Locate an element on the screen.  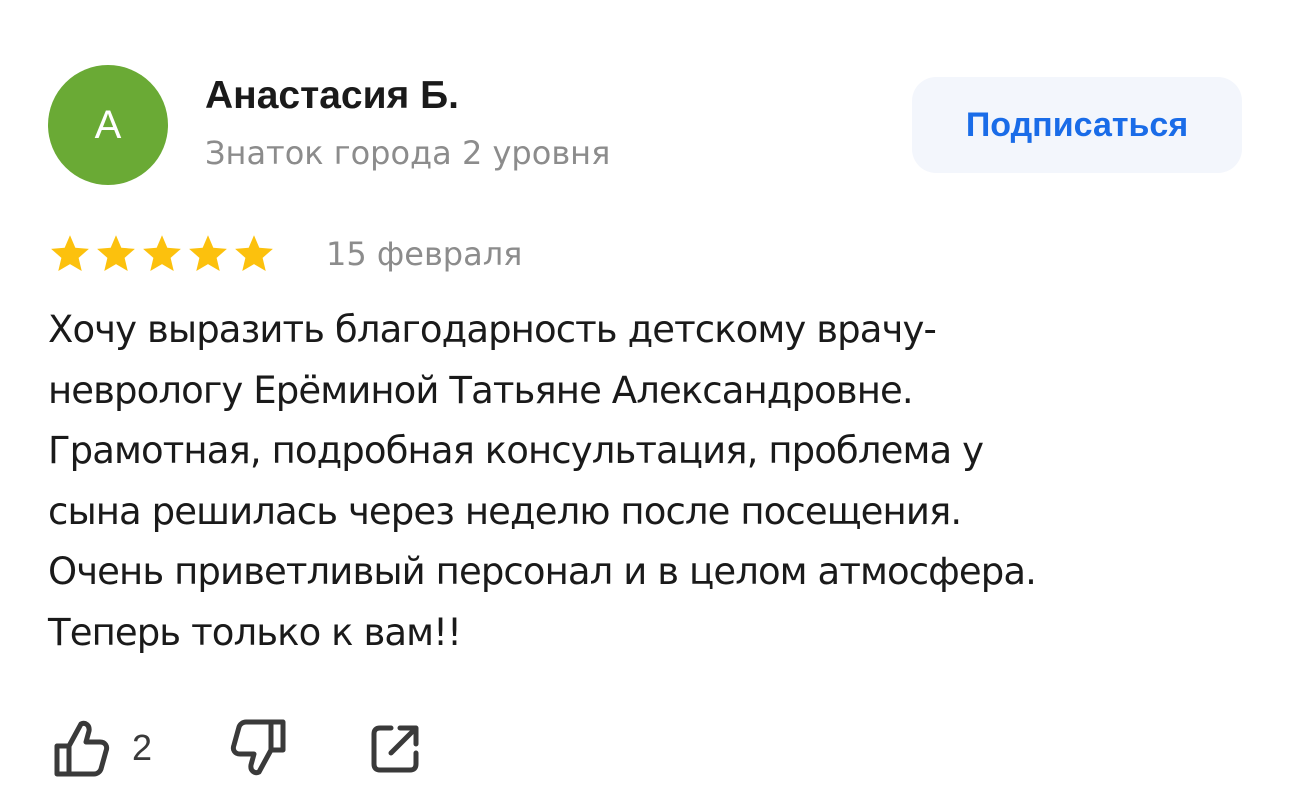
review-text-line: Теперь только к вам!! is located at coordinates (255, 632).